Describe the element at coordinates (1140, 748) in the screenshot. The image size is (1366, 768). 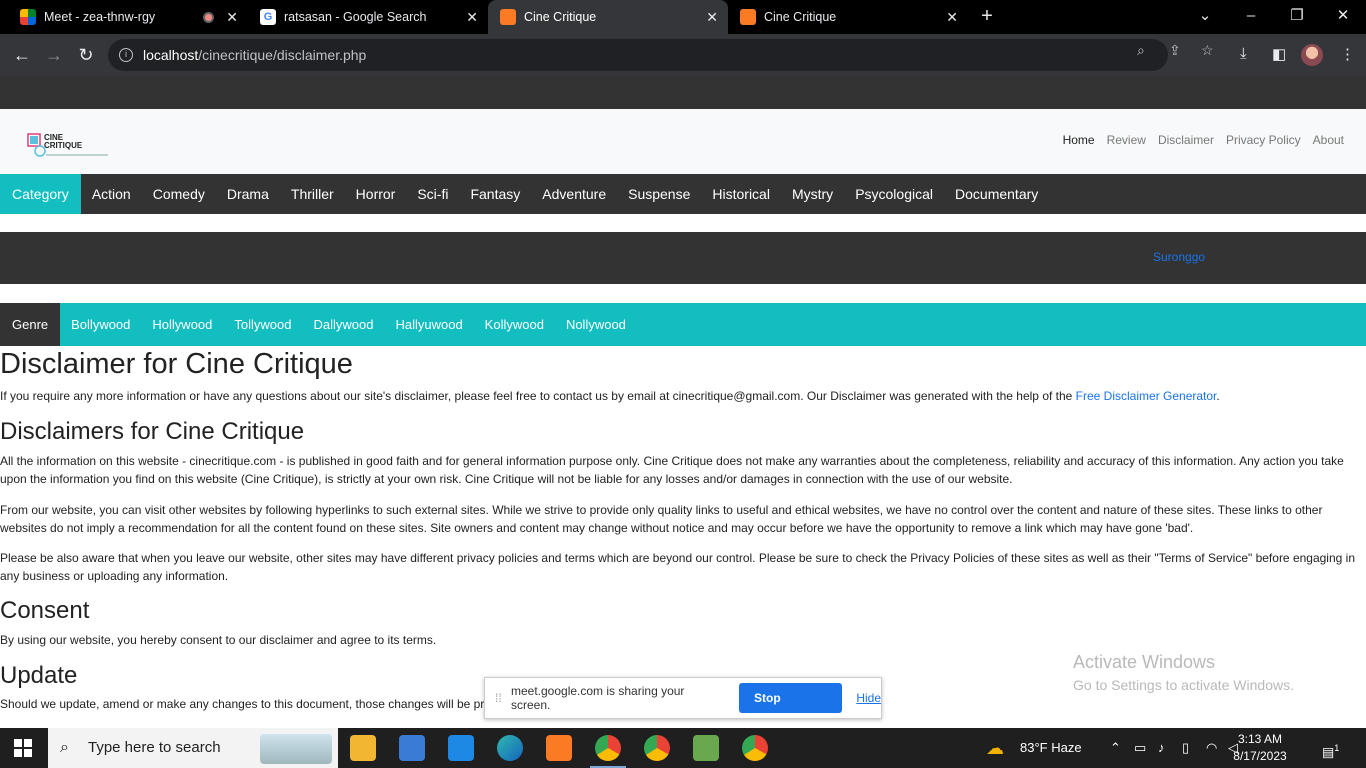
I see `meet-tray-icon: ▭` at that location.